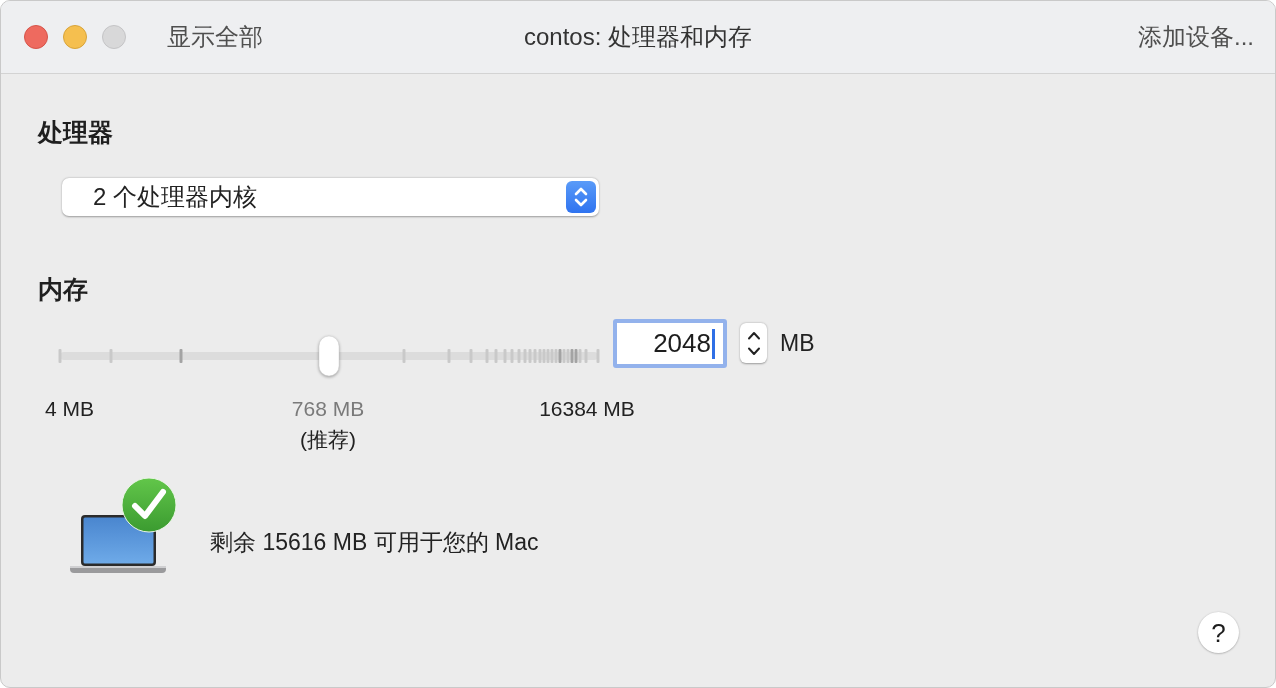 The width and height of the screenshot is (1276, 688). I want to click on slider-thumb, so click(329, 356).